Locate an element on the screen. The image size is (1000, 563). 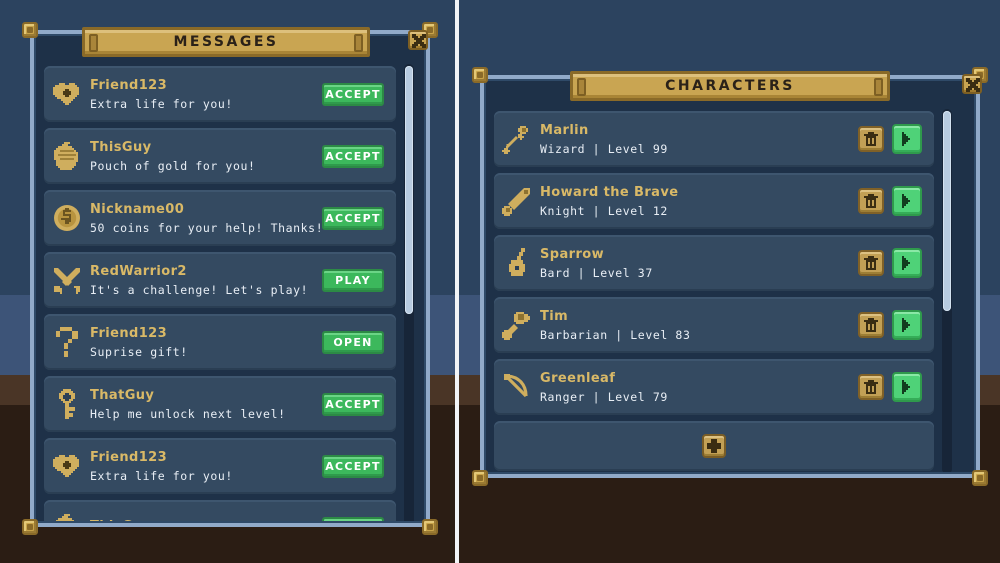
message-row: Friend123 Suprise gift! OPEN is located at coordinates (220, 342).